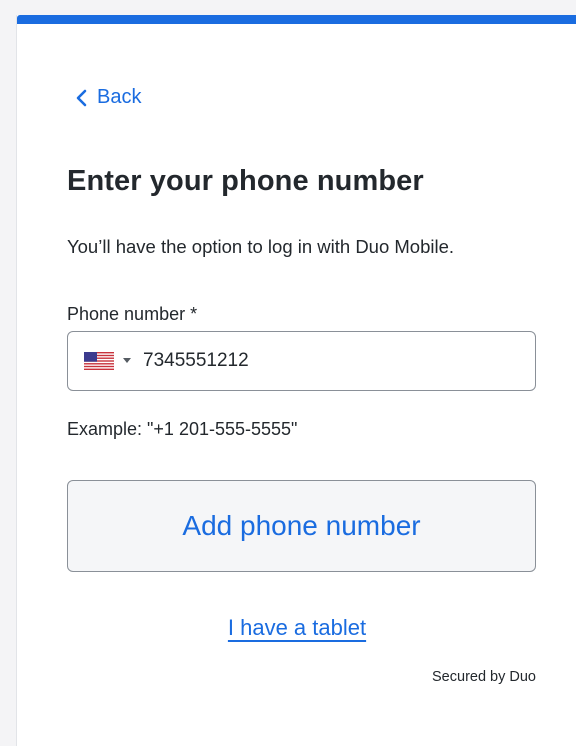 This screenshot has height=746, width=576. Describe the element at coordinates (296, 19) in the screenshot. I see `brand-top-bar` at that location.